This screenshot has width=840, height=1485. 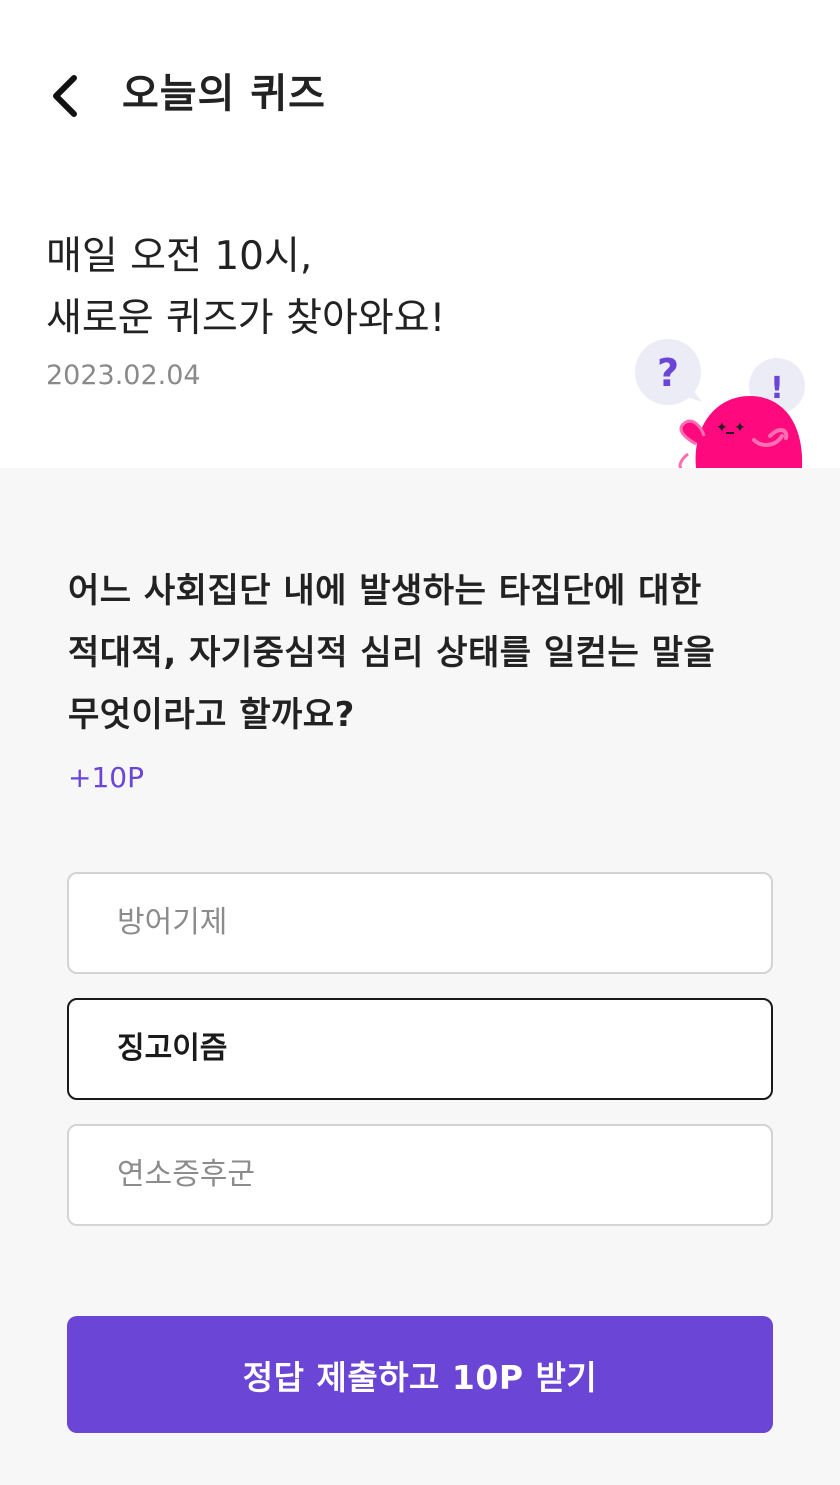 I want to click on exclamation-mark: !, so click(x=777, y=388).